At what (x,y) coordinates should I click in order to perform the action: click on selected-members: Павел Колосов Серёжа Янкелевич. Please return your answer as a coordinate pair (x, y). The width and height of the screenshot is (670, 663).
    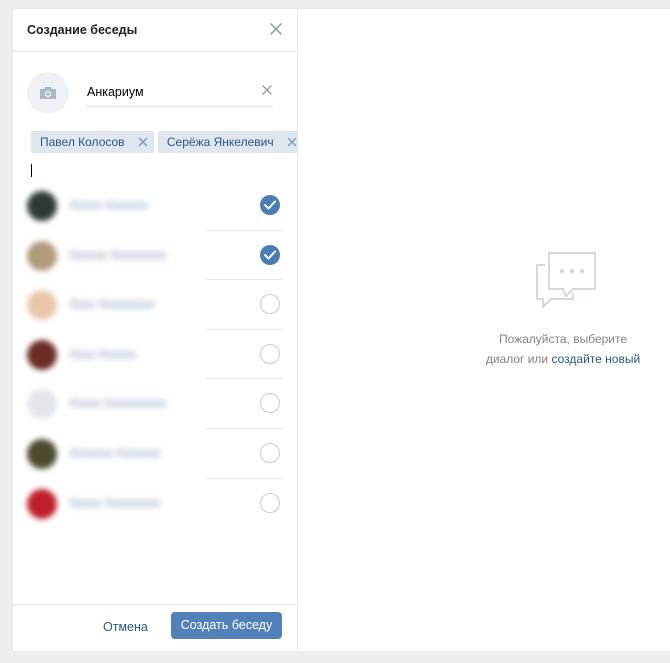
    Looking at the image, I should click on (169, 142).